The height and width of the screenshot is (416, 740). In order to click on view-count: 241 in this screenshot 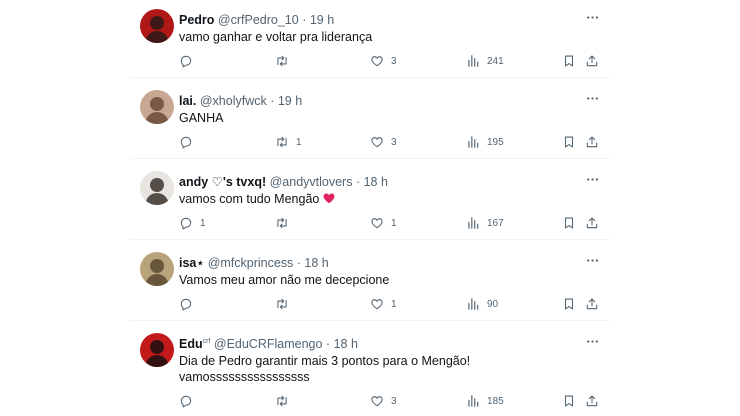, I will do `click(495, 61)`.